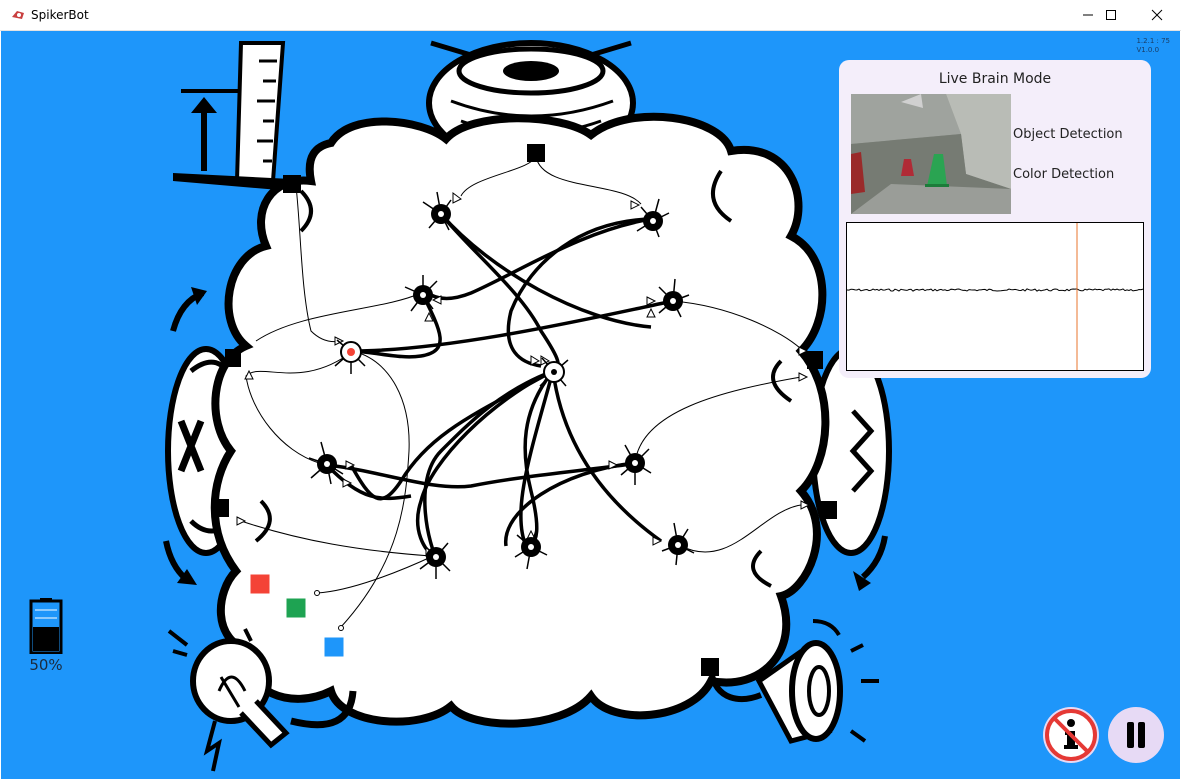 This screenshot has height=780, width=1181. Describe the element at coordinates (1068, 134) in the screenshot. I see `object-detection-option: Object Detection` at that location.